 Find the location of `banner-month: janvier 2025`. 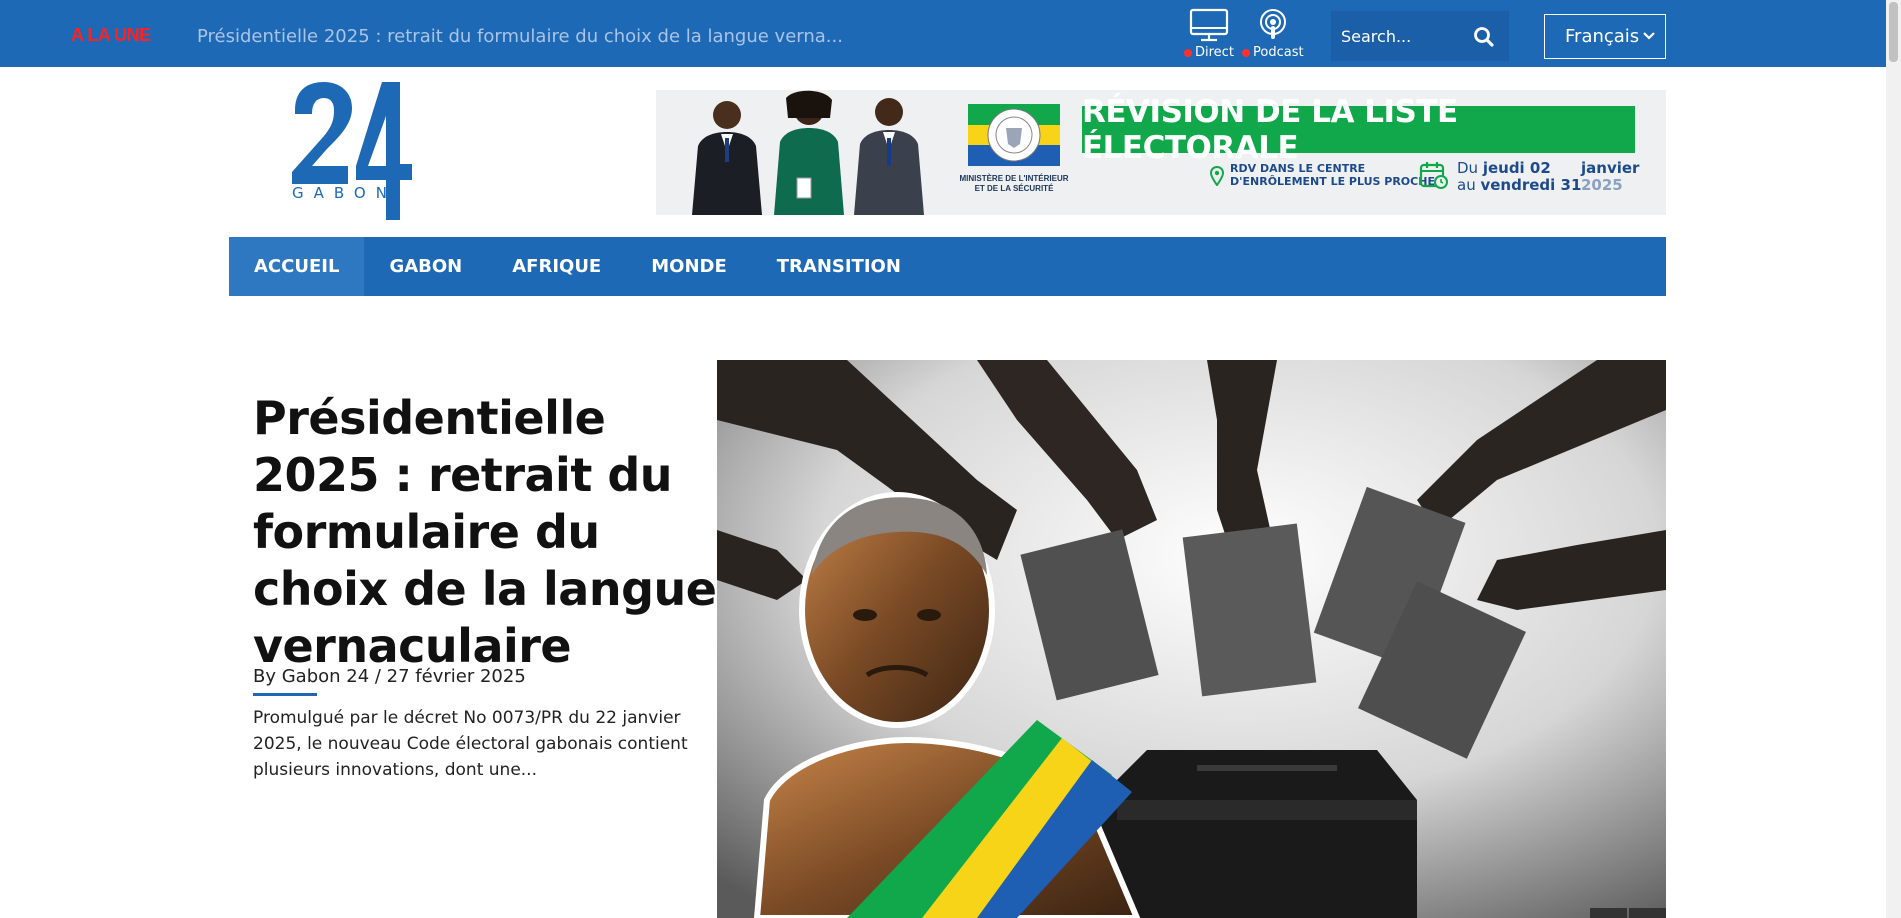

banner-month: janvier 2025 is located at coordinates (1610, 177).